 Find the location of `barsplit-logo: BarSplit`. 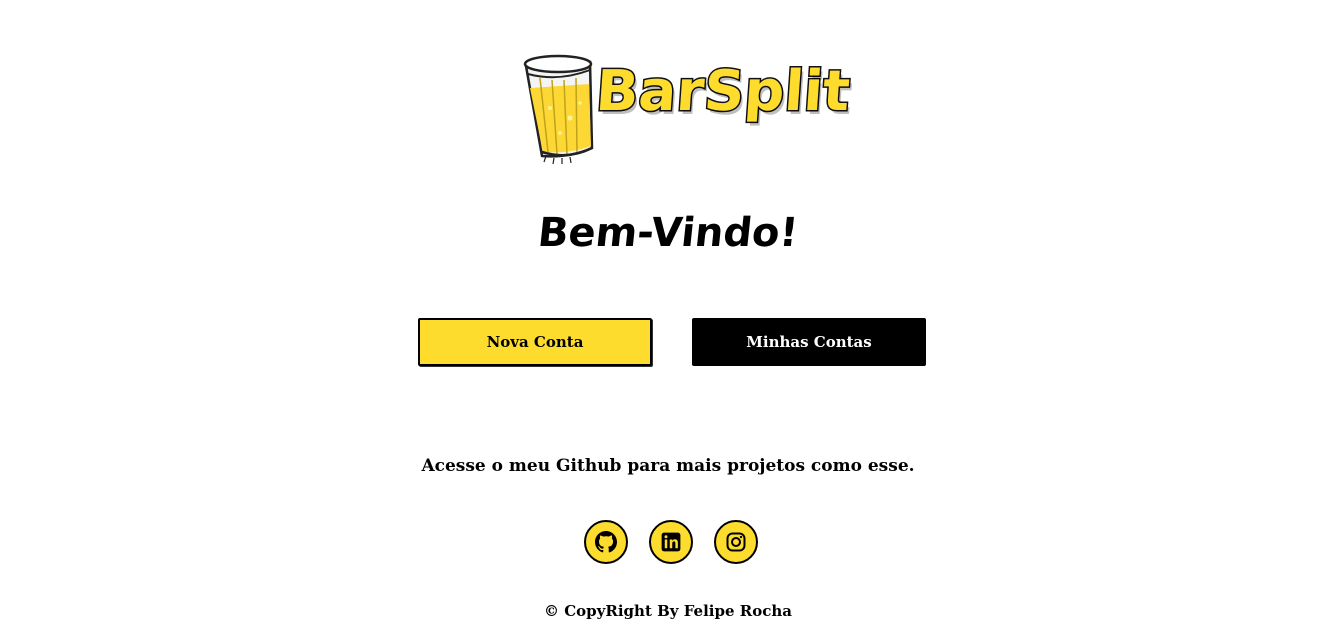

barsplit-logo: BarSplit is located at coordinates (686, 107).